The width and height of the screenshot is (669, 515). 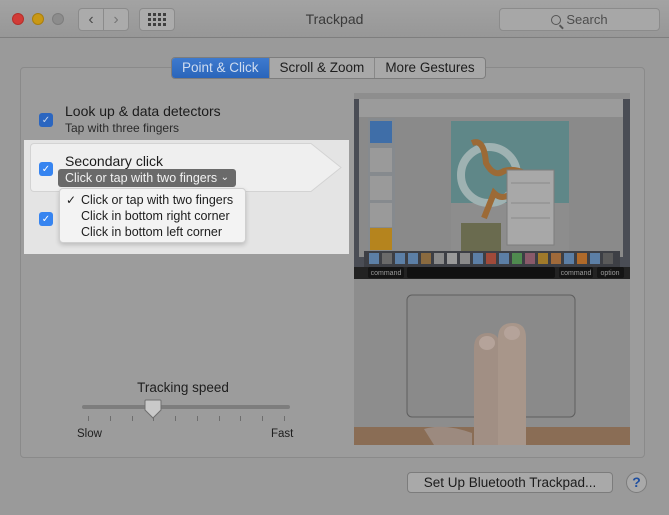 I want to click on help-icon: ?, so click(x=636, y=482).